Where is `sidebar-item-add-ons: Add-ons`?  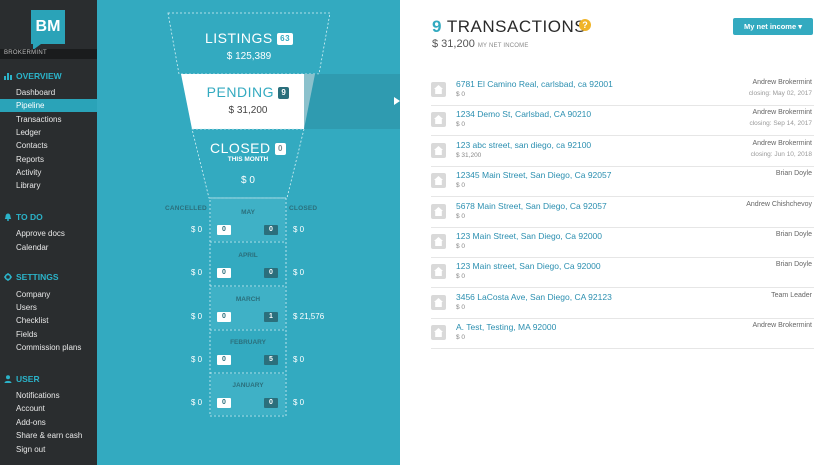 sidebar-item-add-ons: Add-ons is located at coordinates (48, 422).